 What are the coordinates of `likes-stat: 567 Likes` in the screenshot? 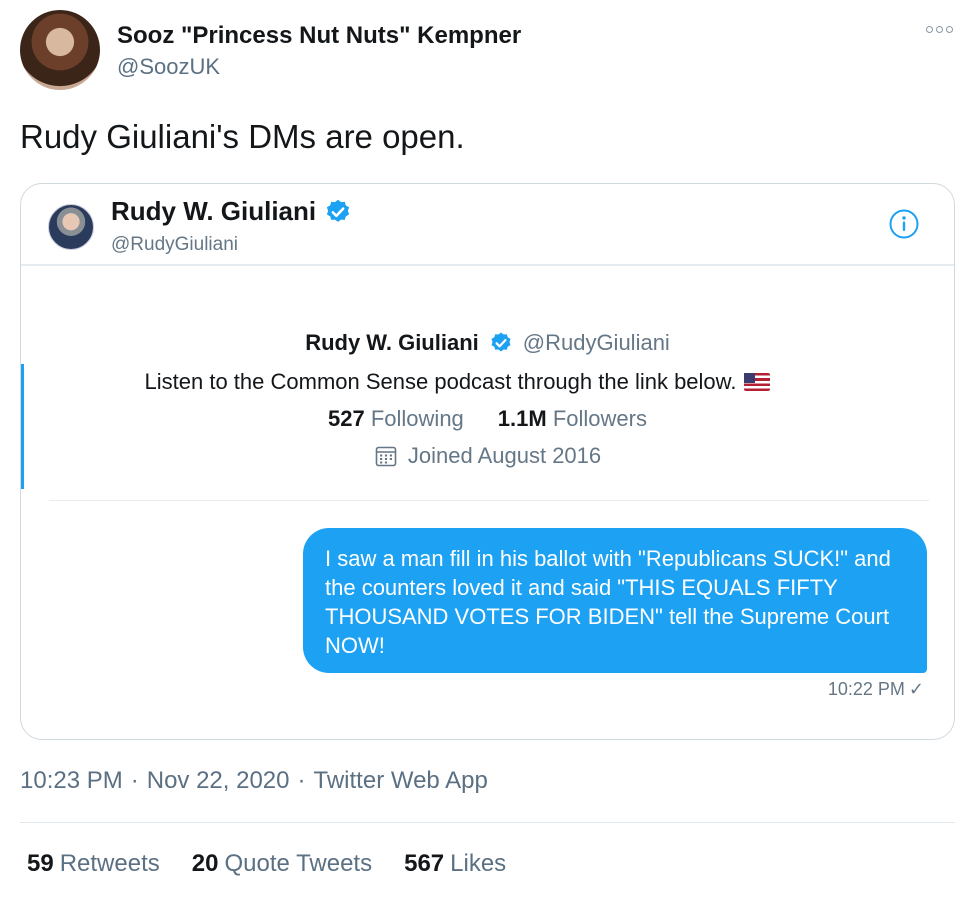 It's located at (455, 864).